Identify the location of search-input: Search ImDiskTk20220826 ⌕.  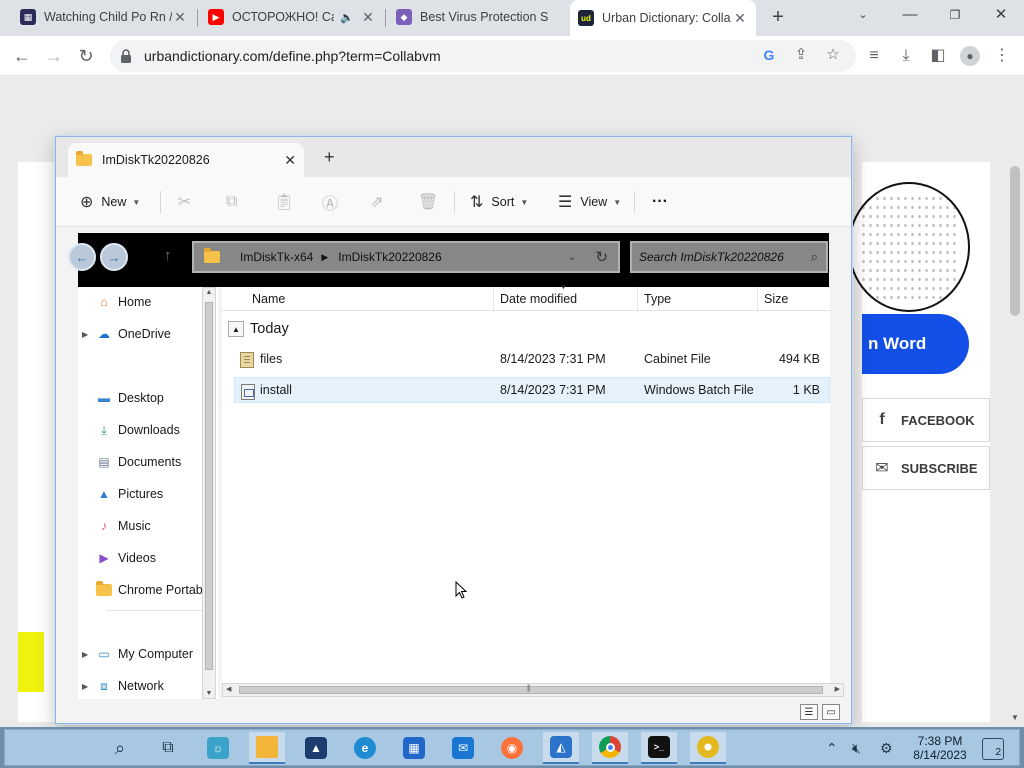
(729, 257).